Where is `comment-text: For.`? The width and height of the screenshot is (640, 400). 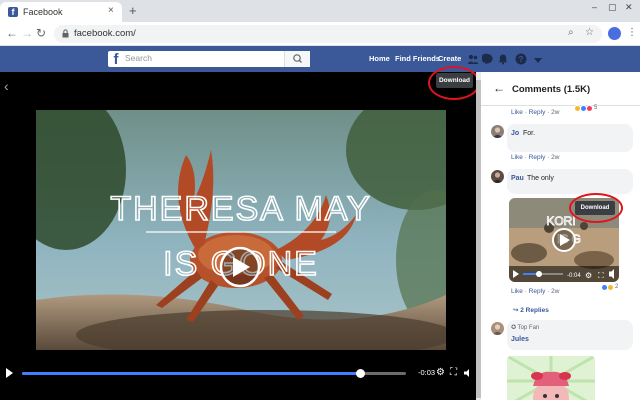
comment-text: For. is located at coordinates (529, 133).